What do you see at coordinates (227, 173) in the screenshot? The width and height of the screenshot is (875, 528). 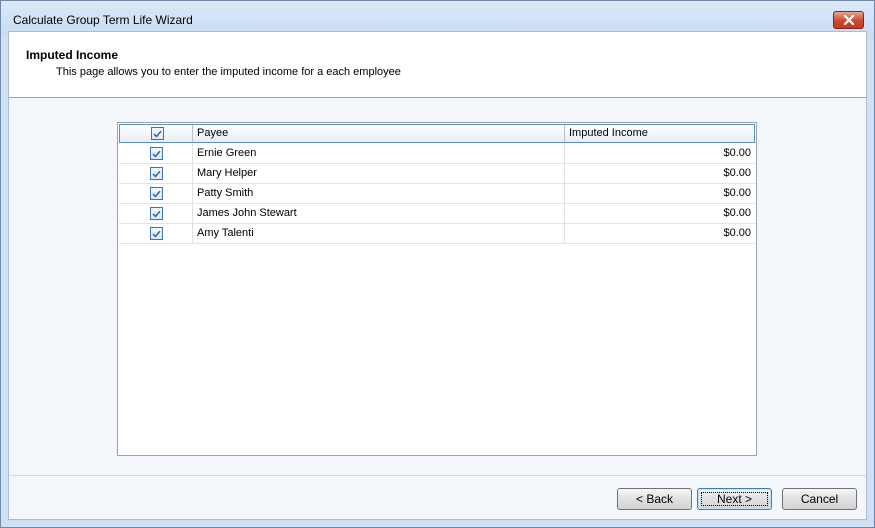 I see `payee-cell: Mary Helper` at bounding box center [227, 173].